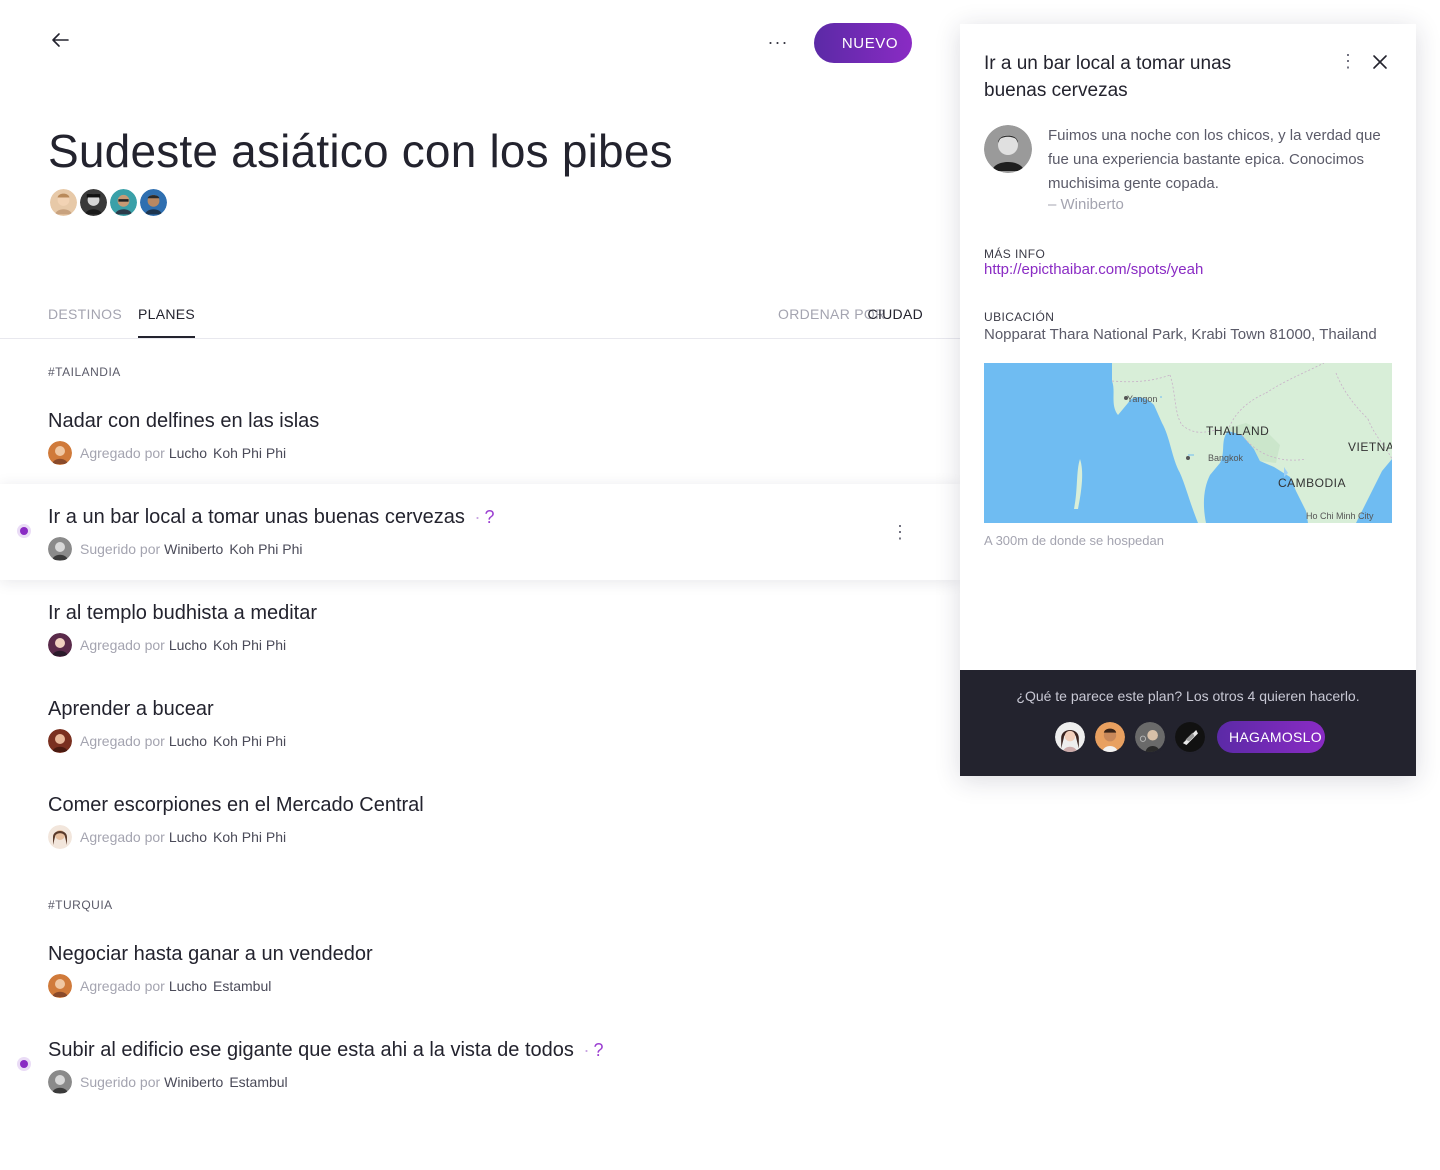  I want to click on plan-title: Negociar hasta ganar a un vendedor, so click(210, 954).